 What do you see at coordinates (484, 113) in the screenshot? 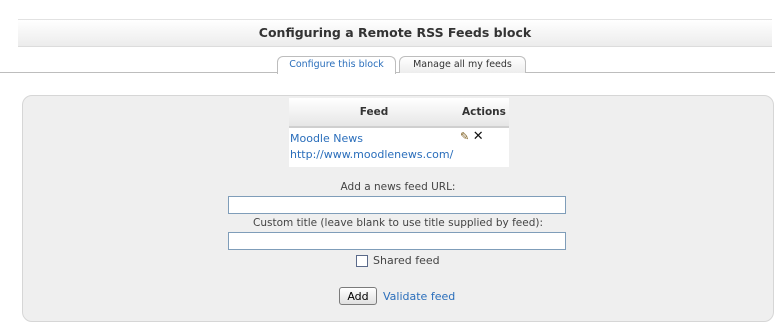
I see `column-header-actions: Actions` at bounding box center [484, 113].